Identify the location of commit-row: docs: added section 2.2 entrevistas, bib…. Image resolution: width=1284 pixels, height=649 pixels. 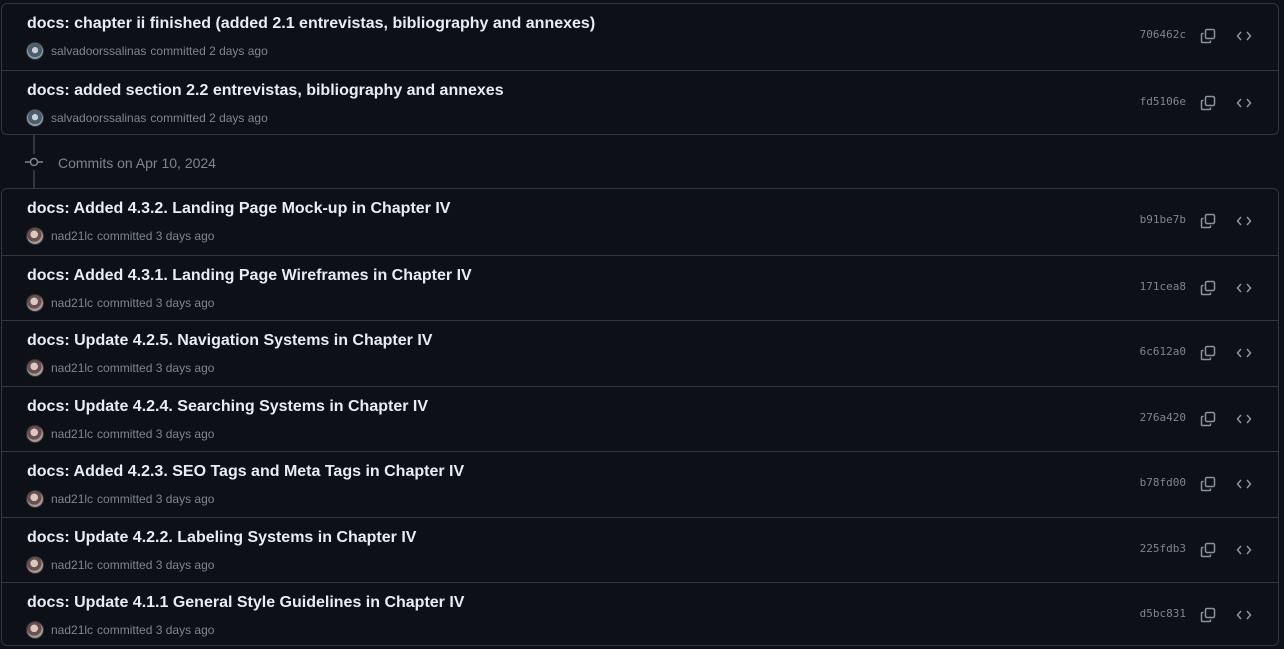
(640, 102).